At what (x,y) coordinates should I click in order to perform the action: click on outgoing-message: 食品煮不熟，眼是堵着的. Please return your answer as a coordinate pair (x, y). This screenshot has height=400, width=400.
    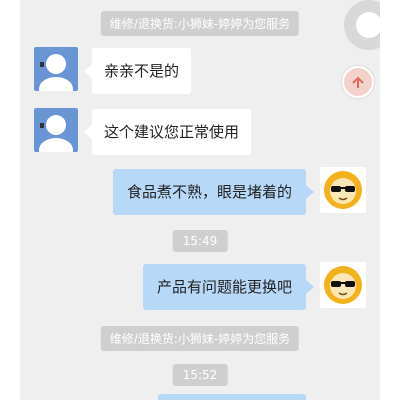
    Looking at the image, I should click on (213, 192).